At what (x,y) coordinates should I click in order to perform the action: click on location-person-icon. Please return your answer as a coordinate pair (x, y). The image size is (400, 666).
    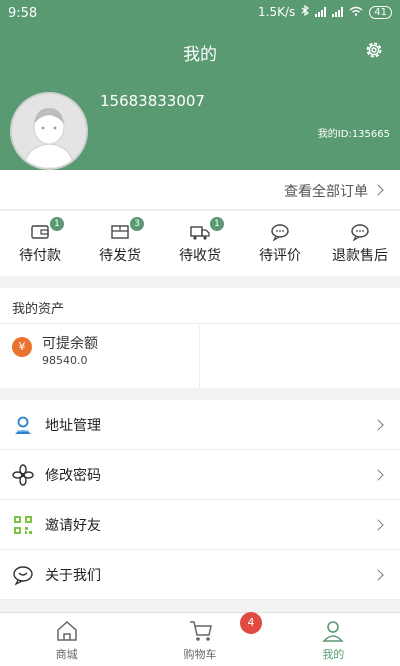
    Looking at the image, I should click on (23, 425).